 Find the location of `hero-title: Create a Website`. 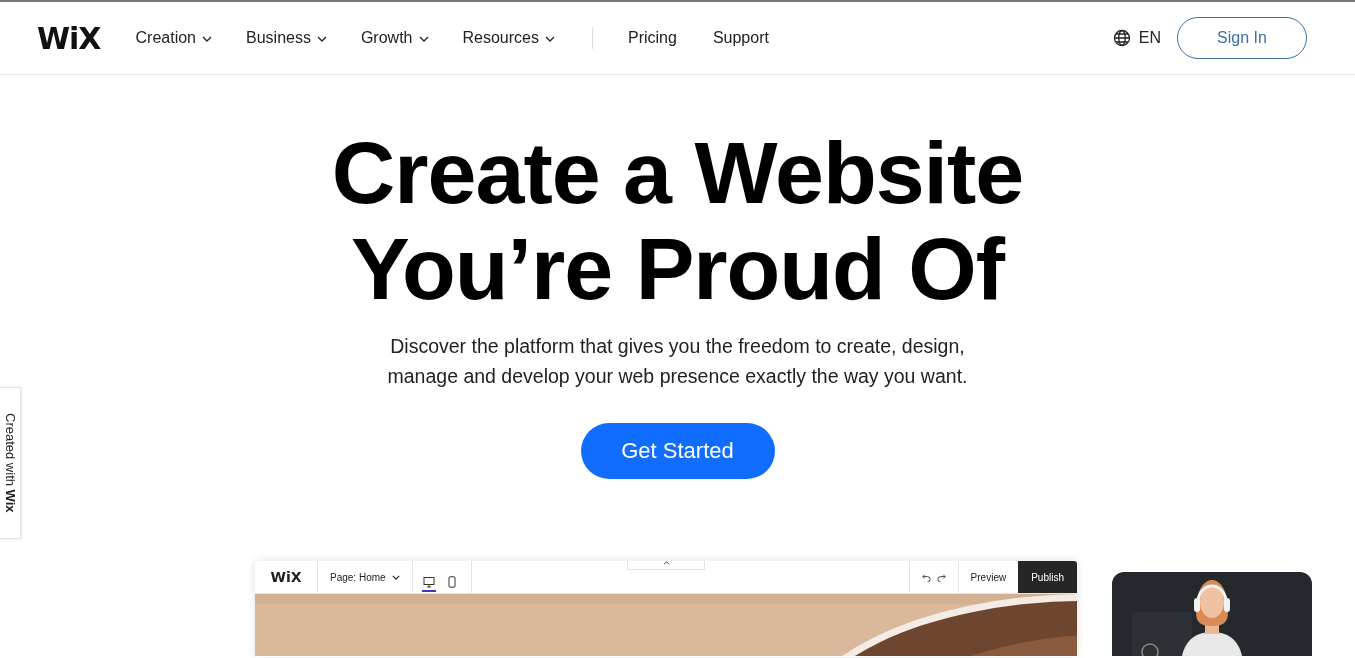

hero-title: Create a Website is located at coordinates (677, 173).